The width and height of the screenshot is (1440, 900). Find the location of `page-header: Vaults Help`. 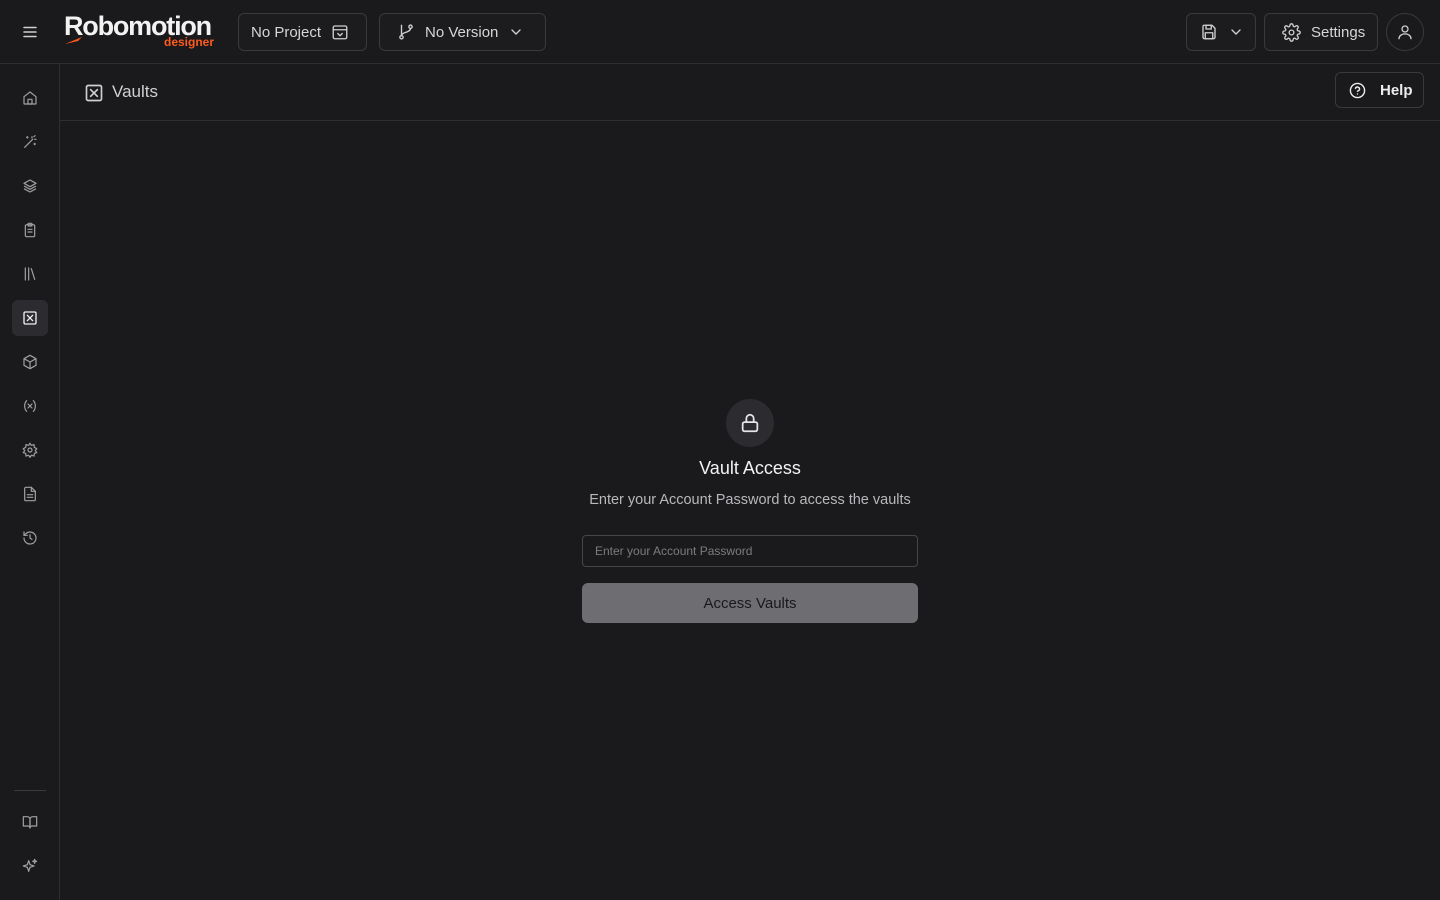

page-header: Vaults Help is located at coordinates (750, 92).